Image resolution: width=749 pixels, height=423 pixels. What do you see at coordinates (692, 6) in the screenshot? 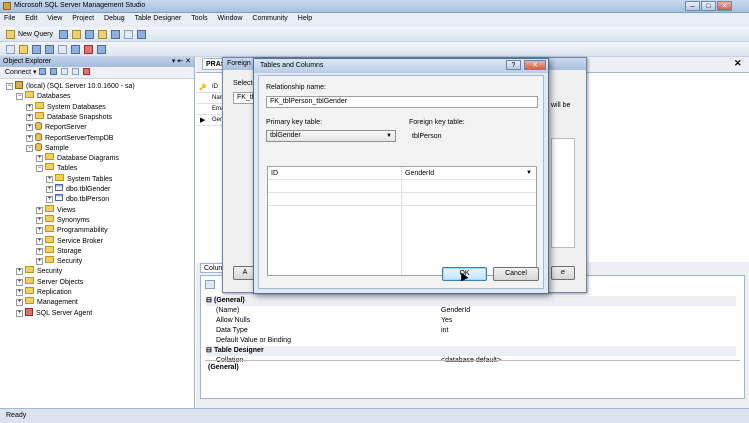
I see `minimize-button: –` at bounding box center [692, 6].